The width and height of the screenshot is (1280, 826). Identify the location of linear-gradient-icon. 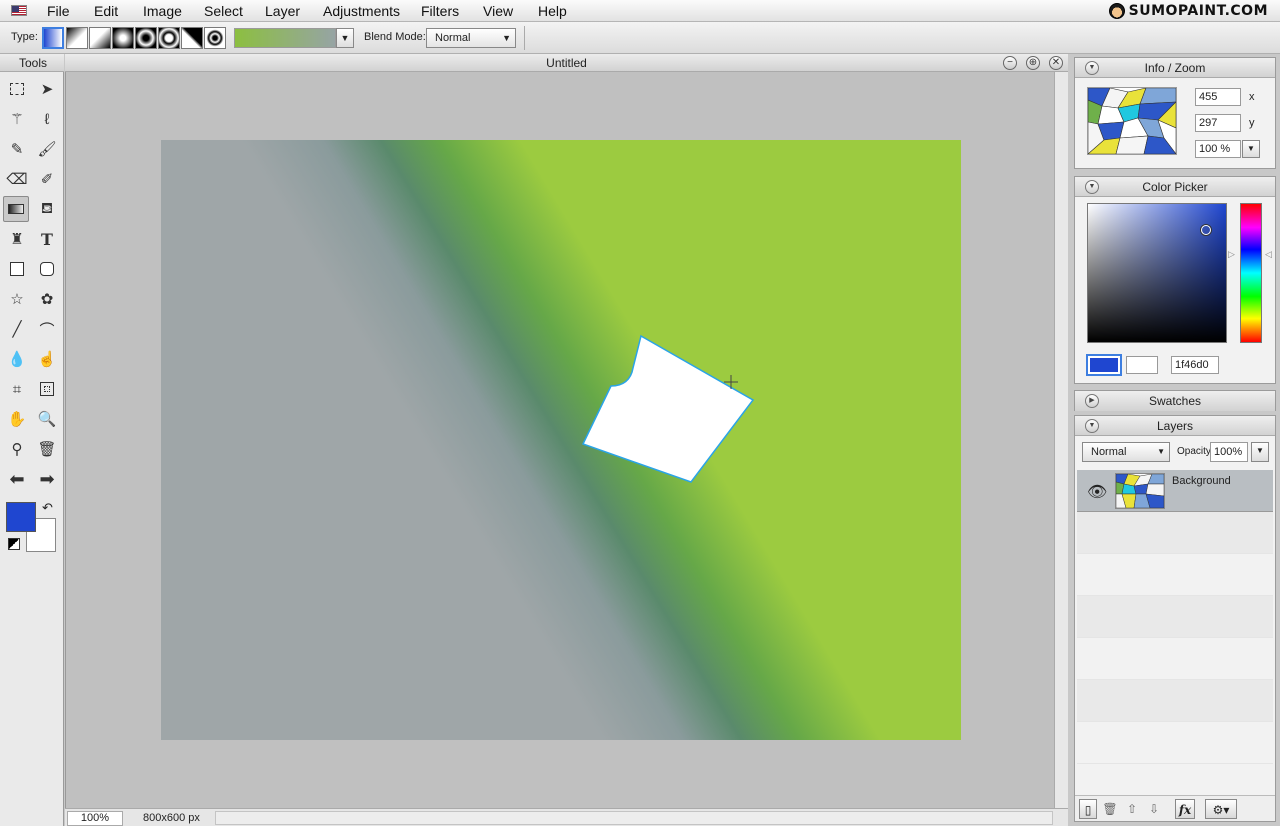
(53, 38).